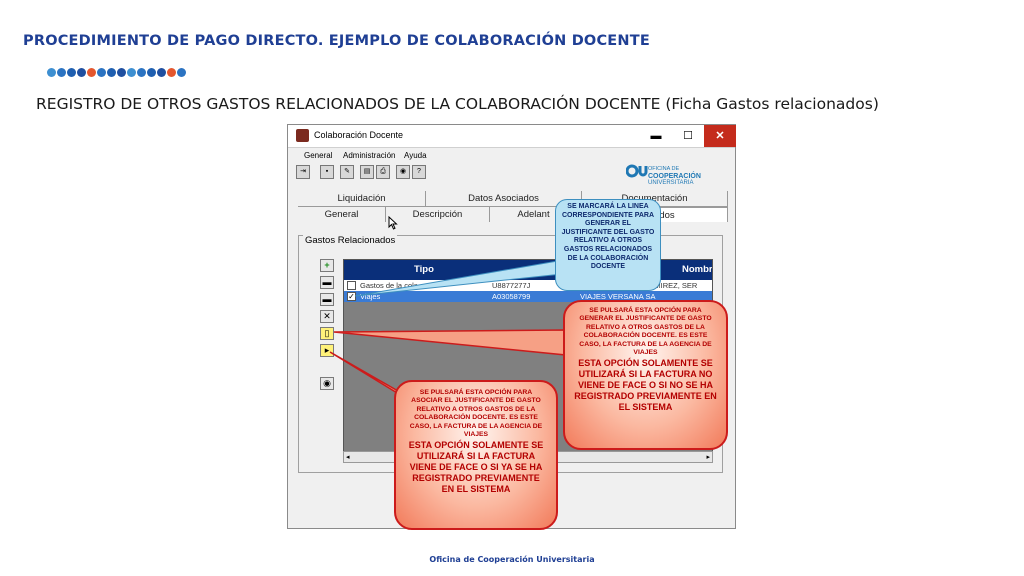  I want to click on menu-bar: General Administración Ayuda, so click(511, 155).